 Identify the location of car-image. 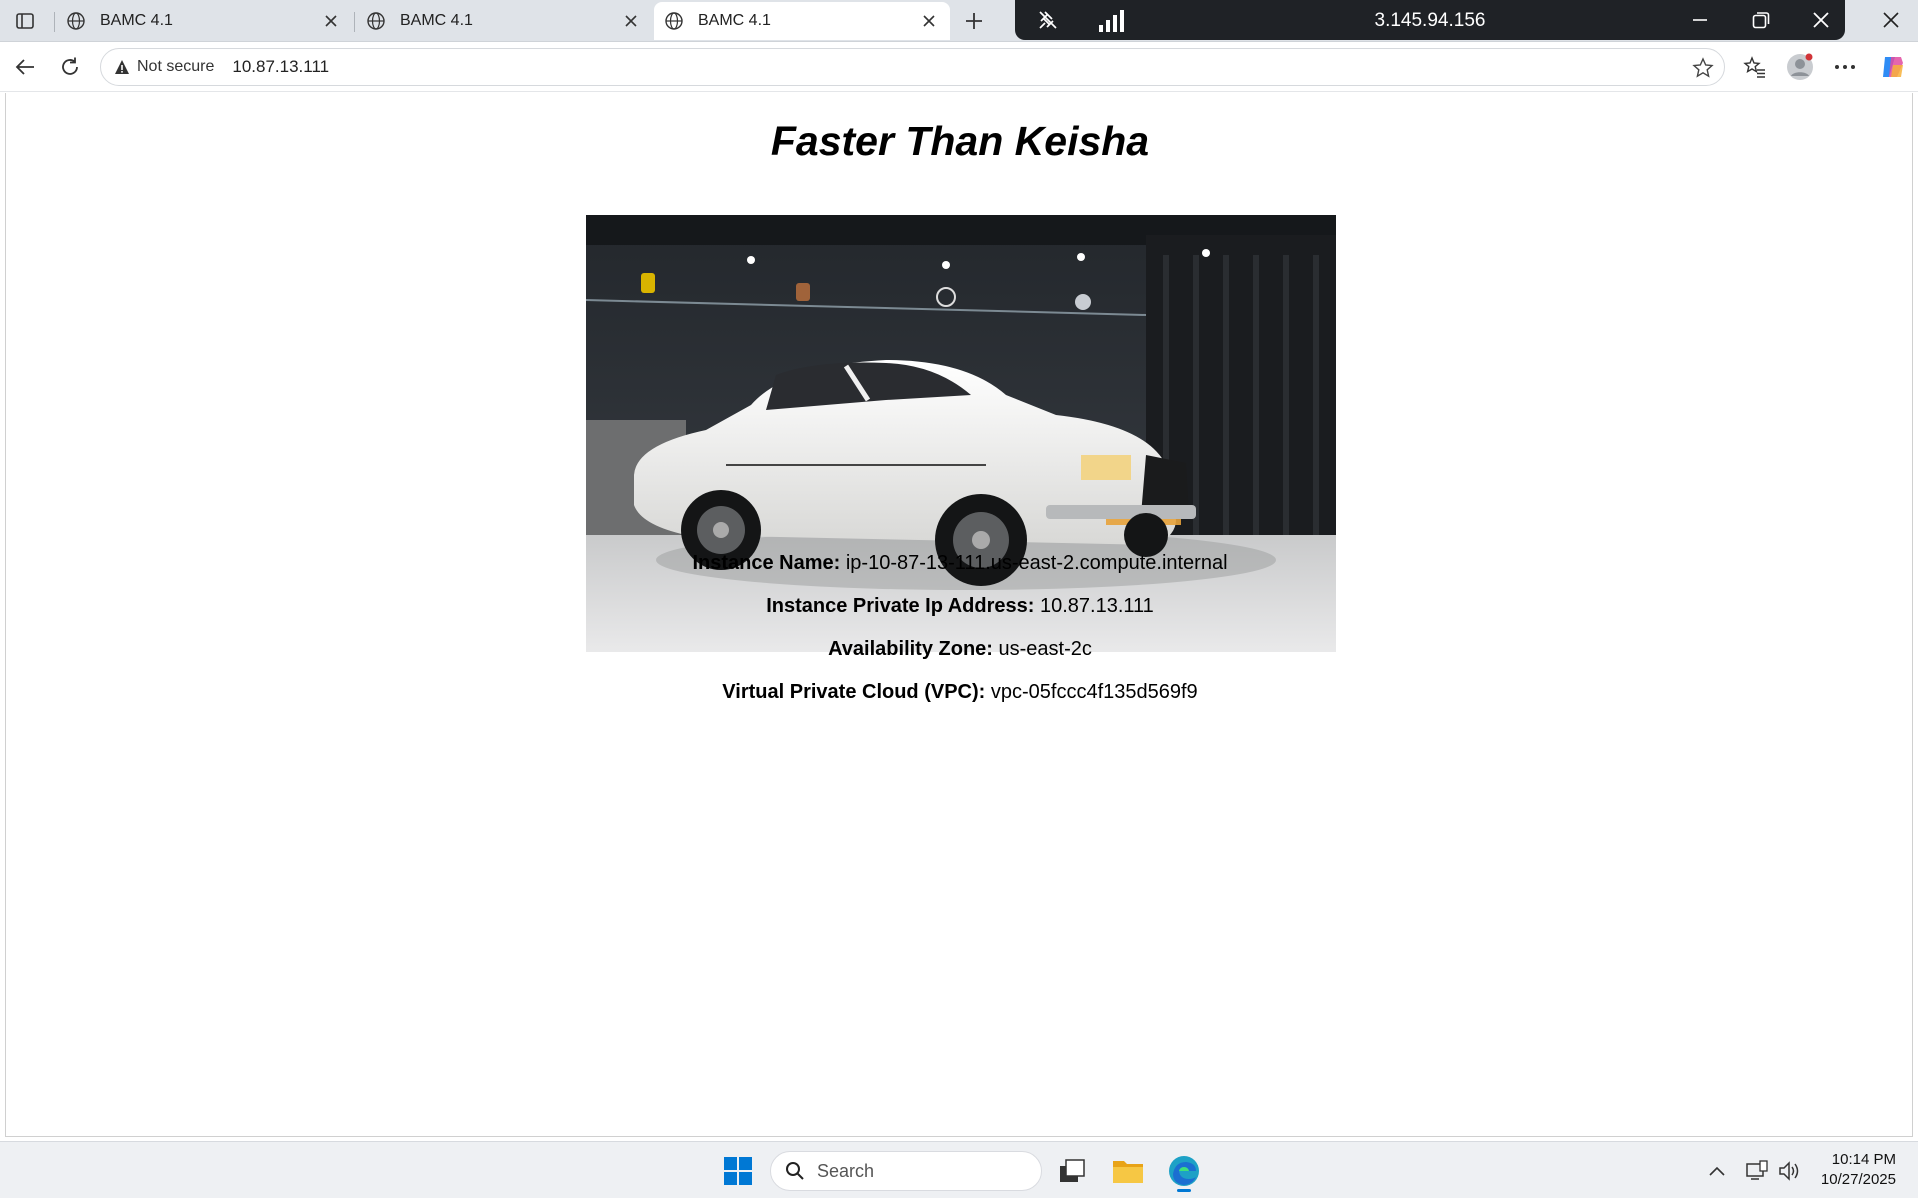
(961, 433).